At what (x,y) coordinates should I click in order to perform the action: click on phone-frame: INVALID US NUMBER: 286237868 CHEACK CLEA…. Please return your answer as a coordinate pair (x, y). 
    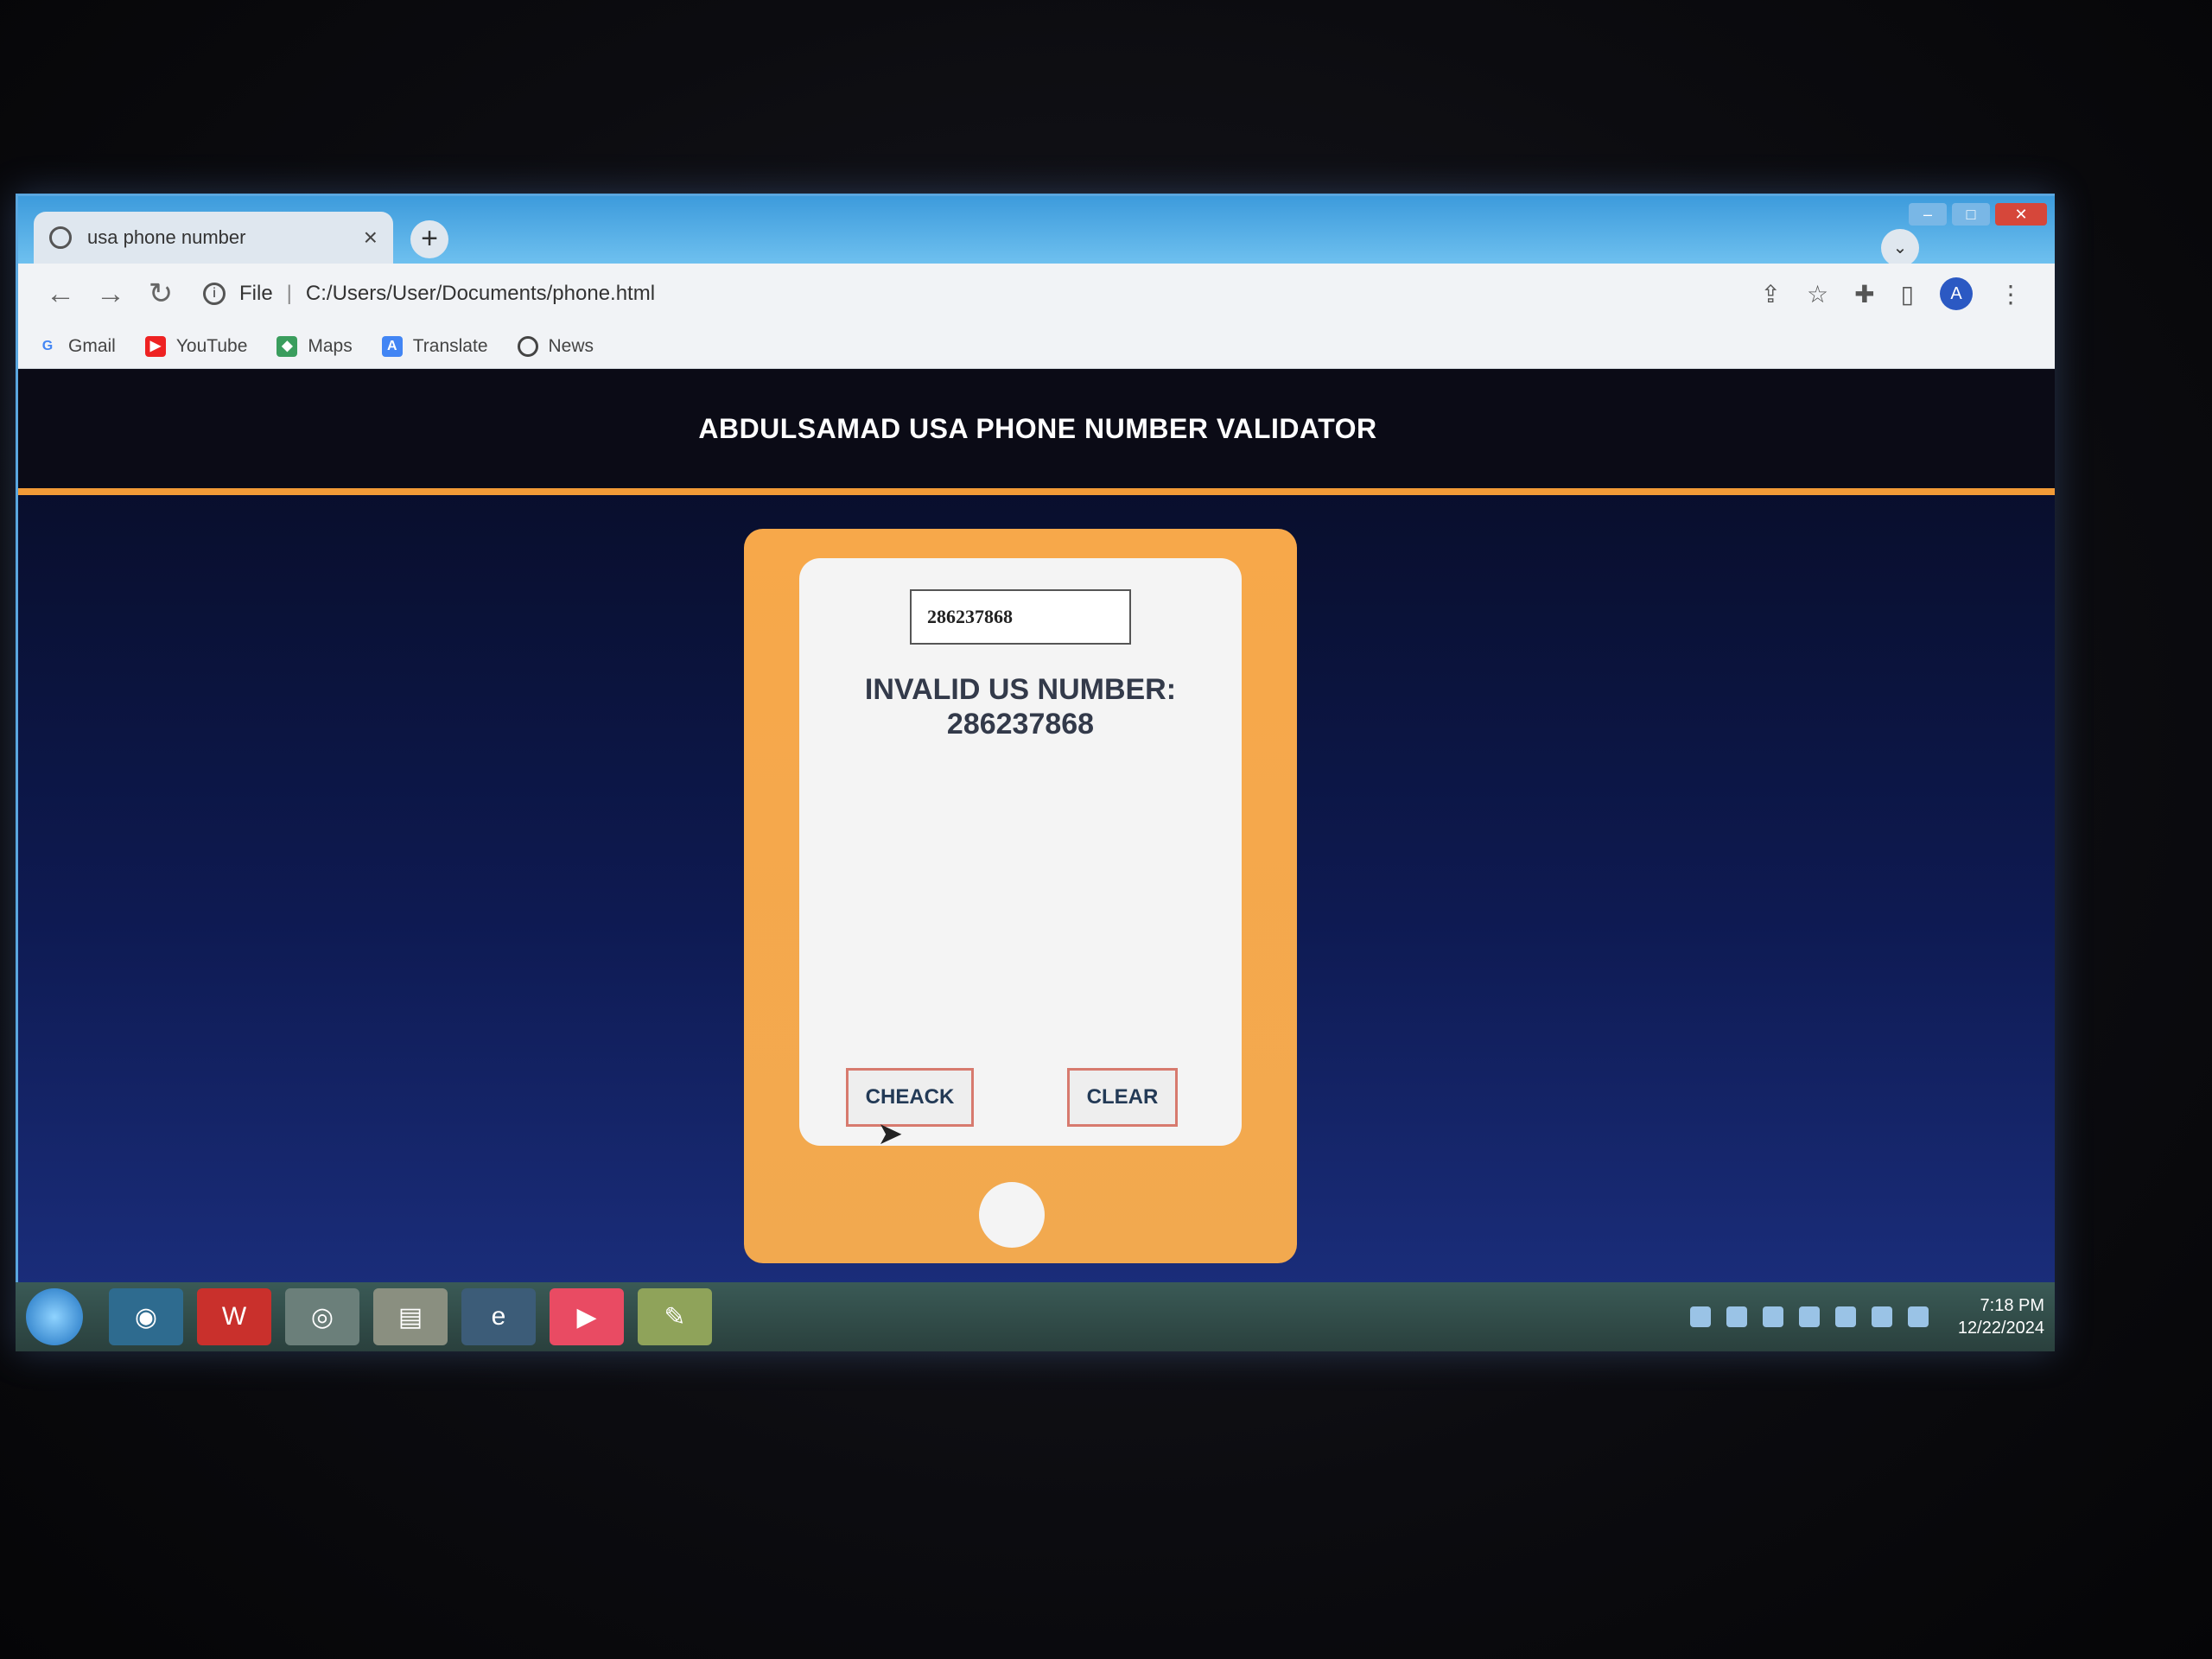
    Looking at the image, I should click on (1021, 896).